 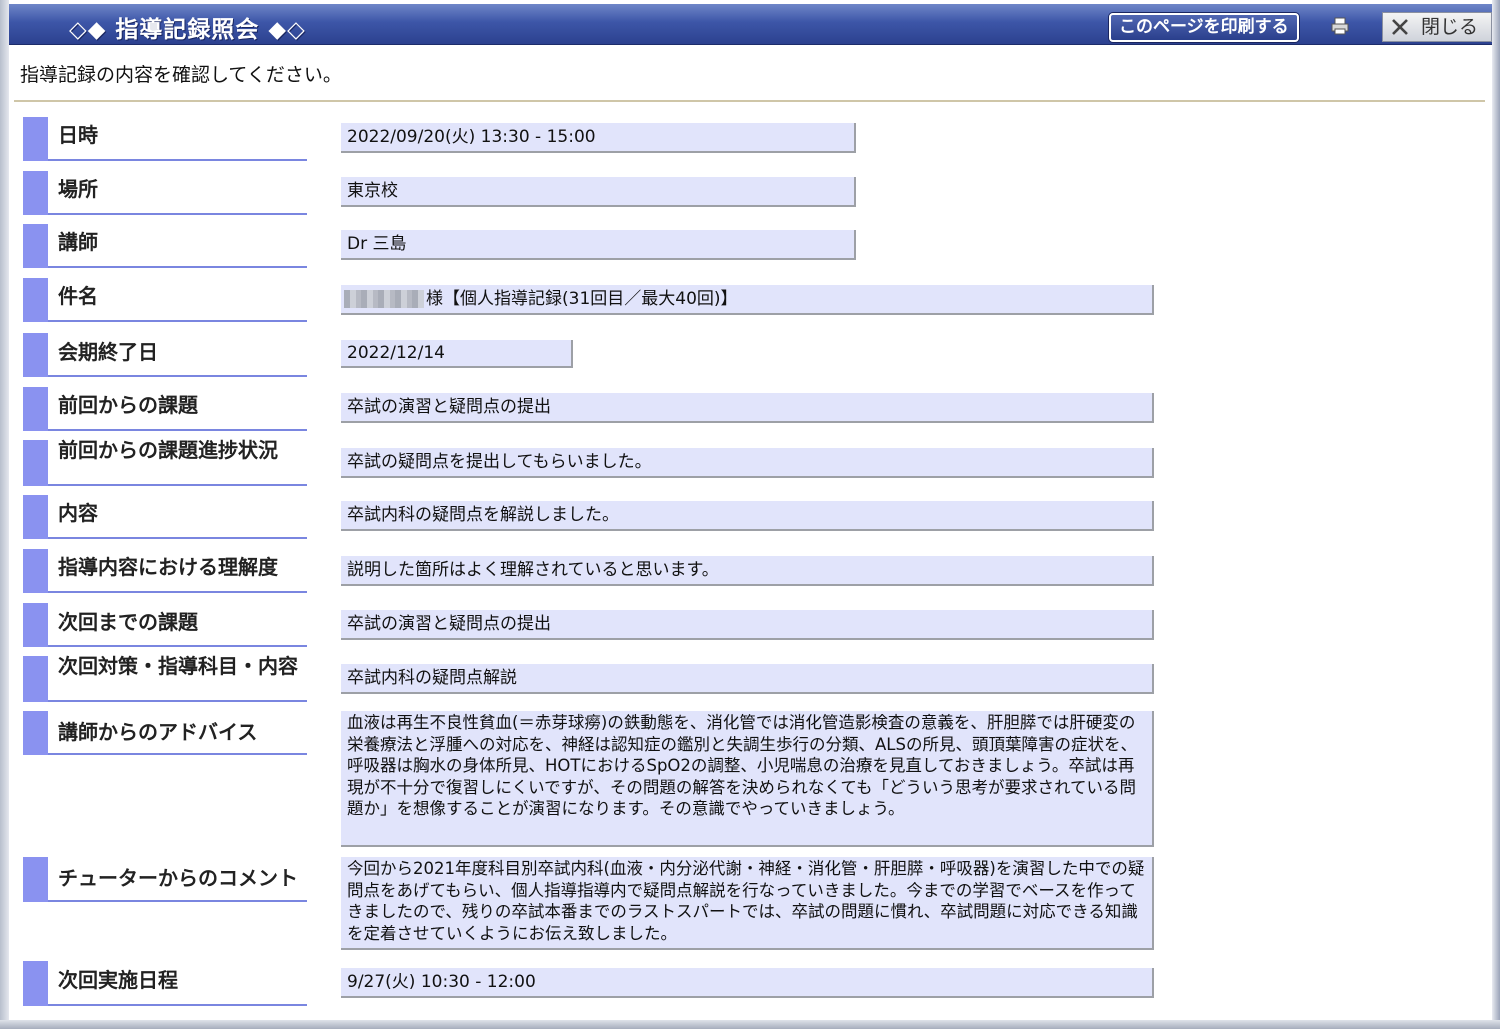 What do you see at coordinates (384, 299) in the screenshot?
I see `redacted-name` at bounding box center [384, 299].